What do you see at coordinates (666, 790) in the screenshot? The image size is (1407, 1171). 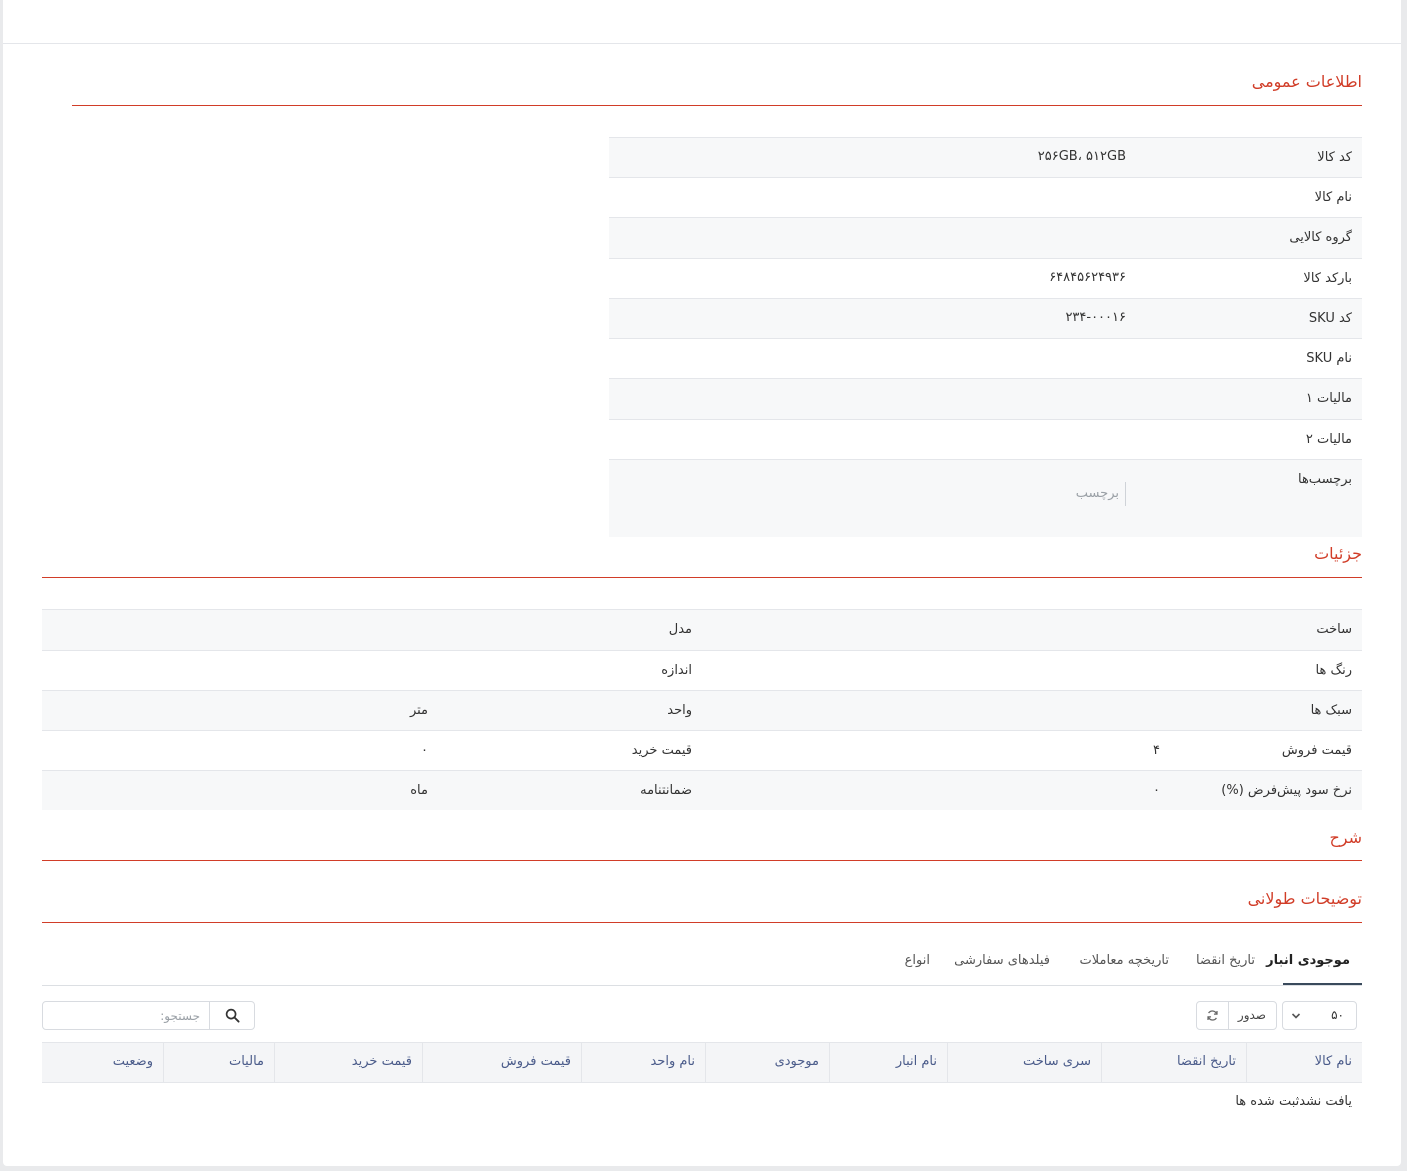 I see `detail-label: ضمانتنامه` at bounding box center [666, 790].